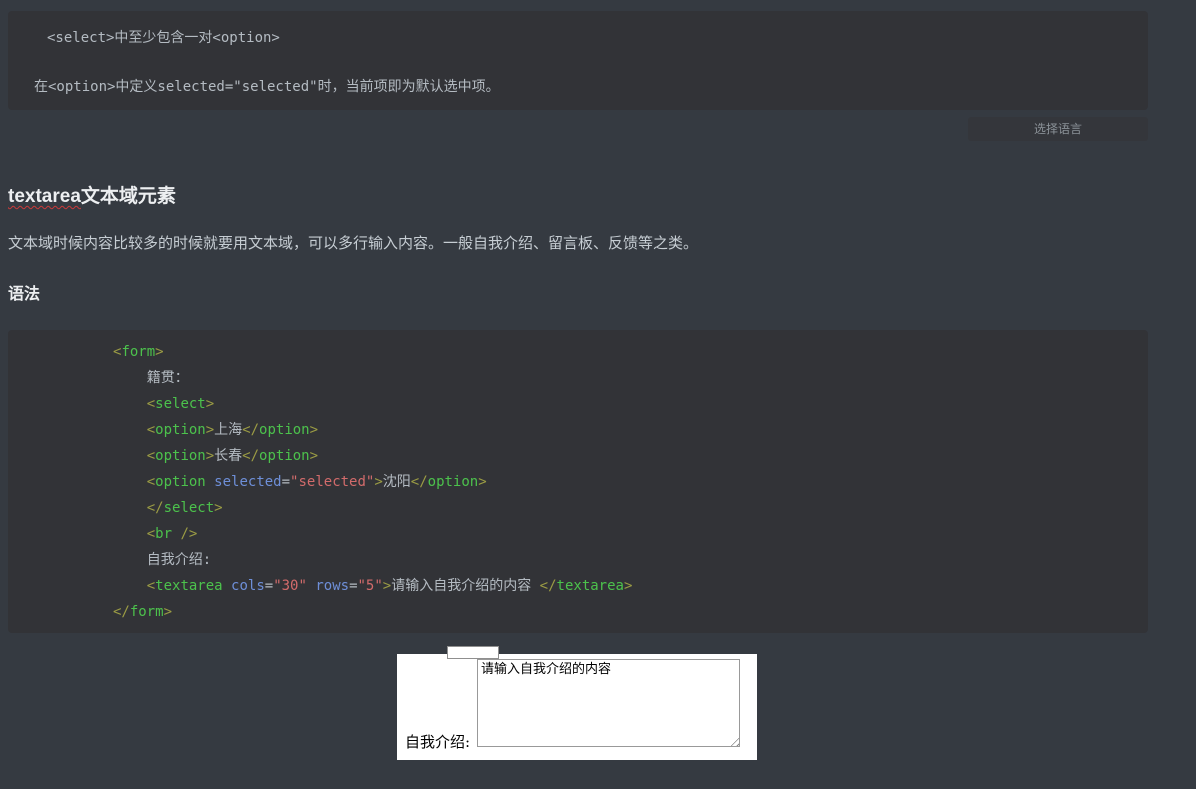 This screenshot has width=1196, height=789. What do you see at coordinates (163, 38) in the screenshot?
I see `note-line-1: <select>中至少包含一对<option>` at bounding box center [163, 38].